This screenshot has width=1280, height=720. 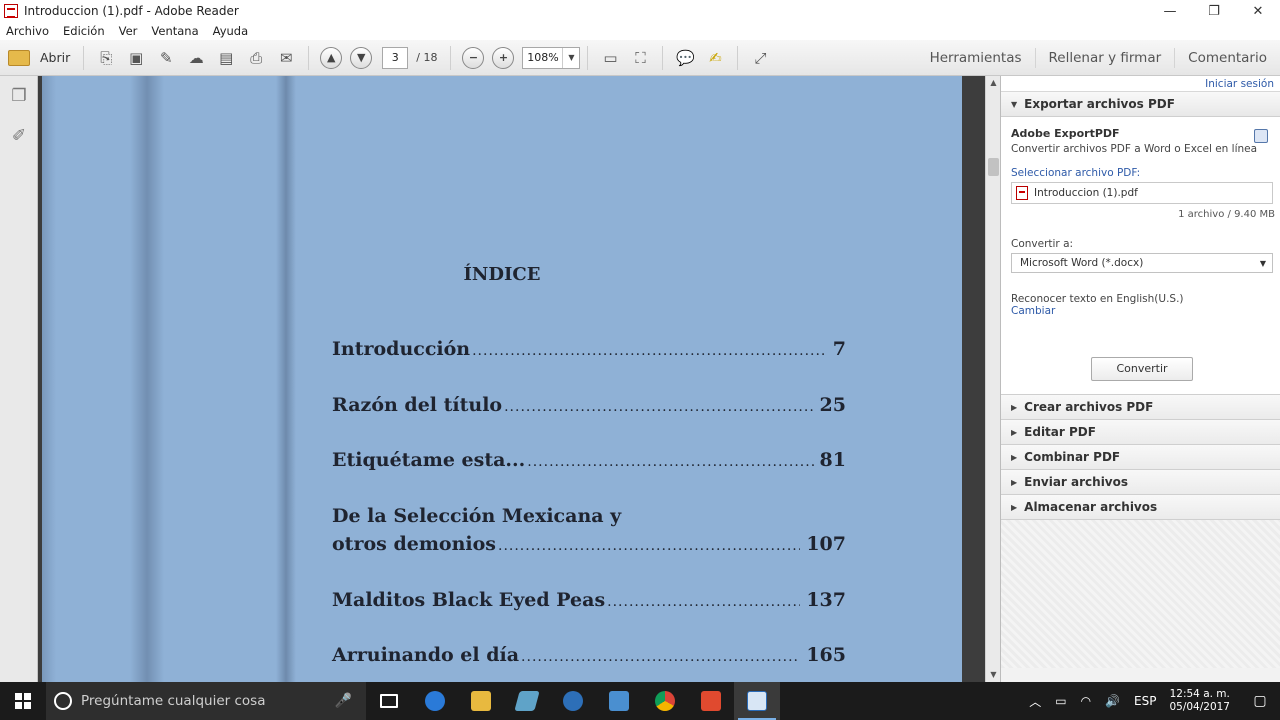 What do you see at coordinates (993, 83) in the screenshot?
I see `scroll-up-arrow: ▲` at bounding box center [993, 83].